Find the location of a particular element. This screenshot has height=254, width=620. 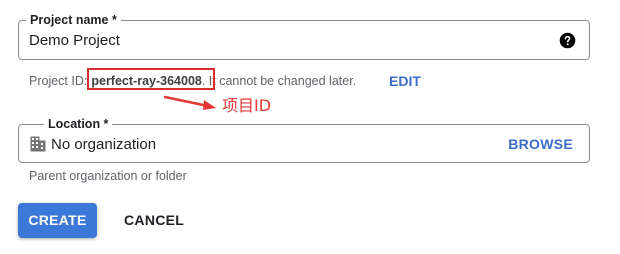

building-icon is located at coordinates (38, 144).